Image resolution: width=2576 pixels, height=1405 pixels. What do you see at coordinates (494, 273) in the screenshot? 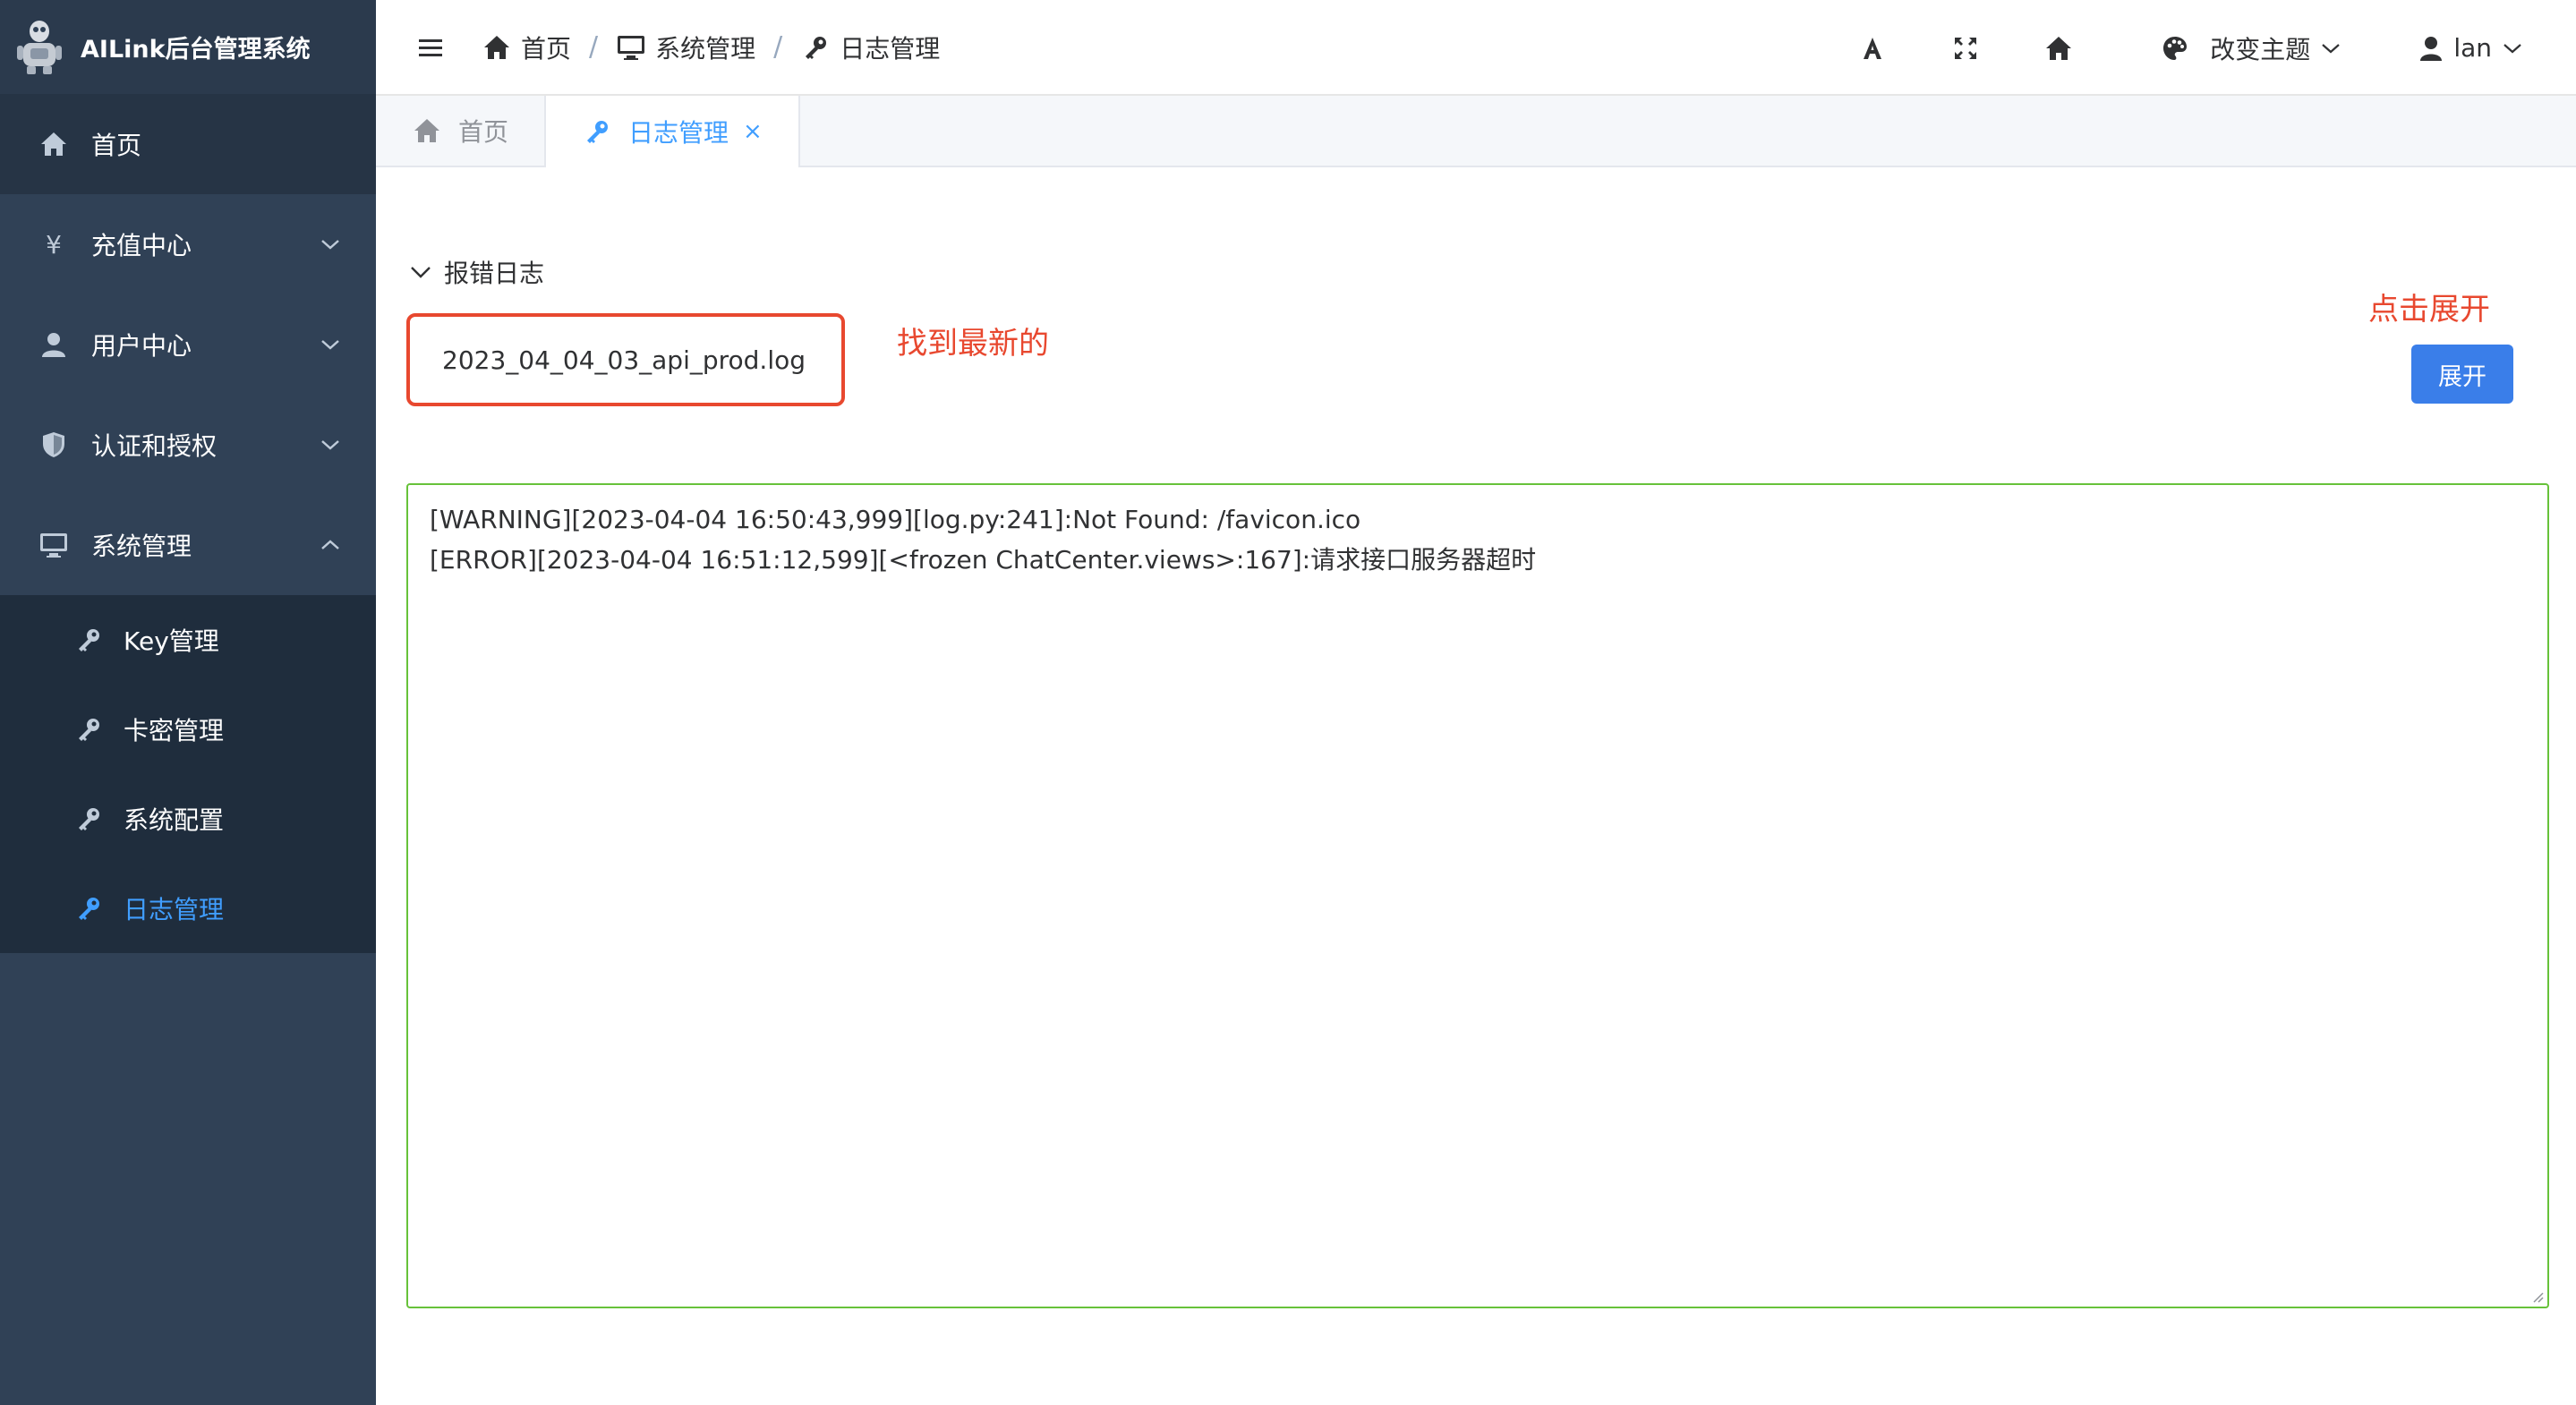
I see `section-title: 报错日志` at bounding box center [494, 273].